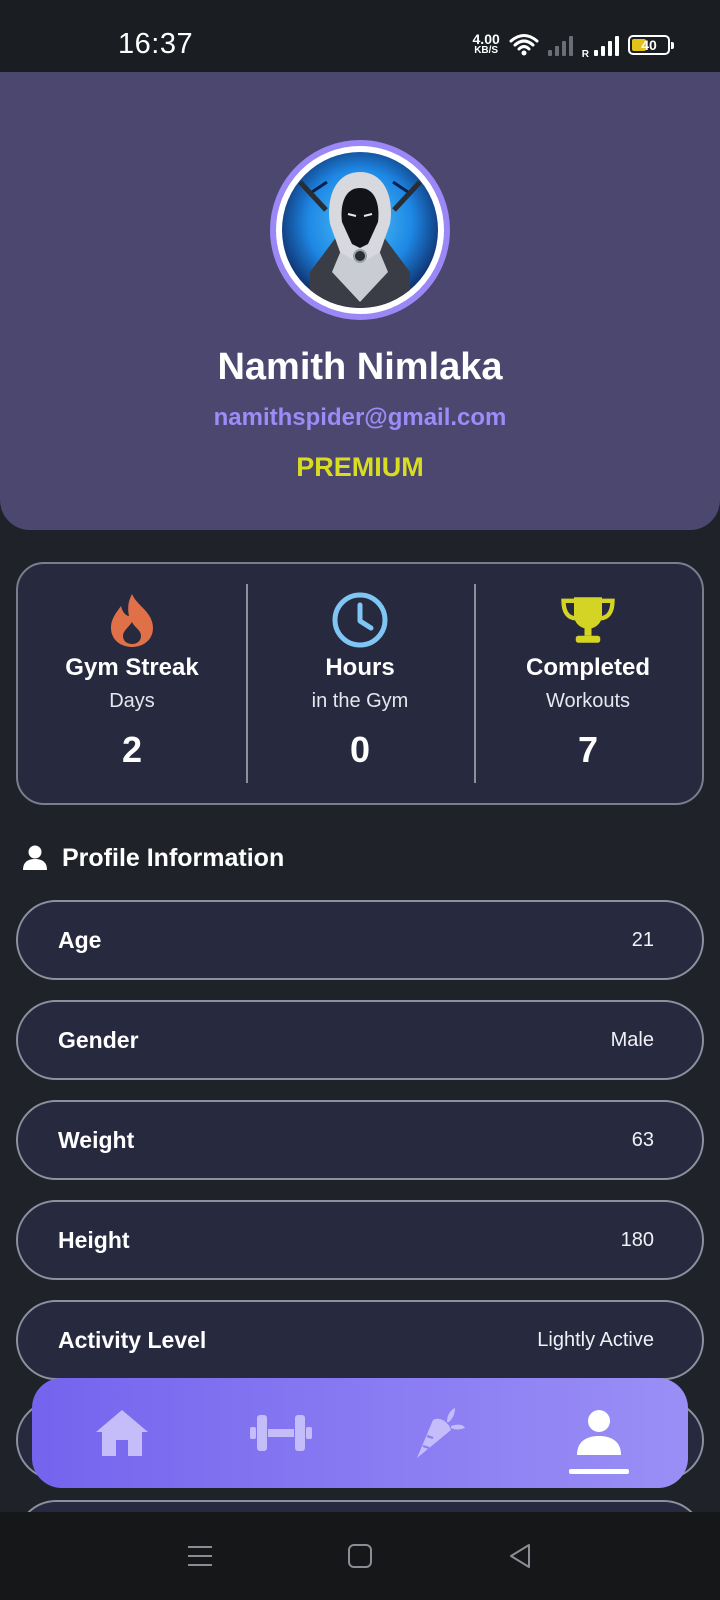 Image resolution: width=720 pixels, height=1600 pixels. I want to click on status-indicators: 4.00 KB/S R 40, so click(573, 45).